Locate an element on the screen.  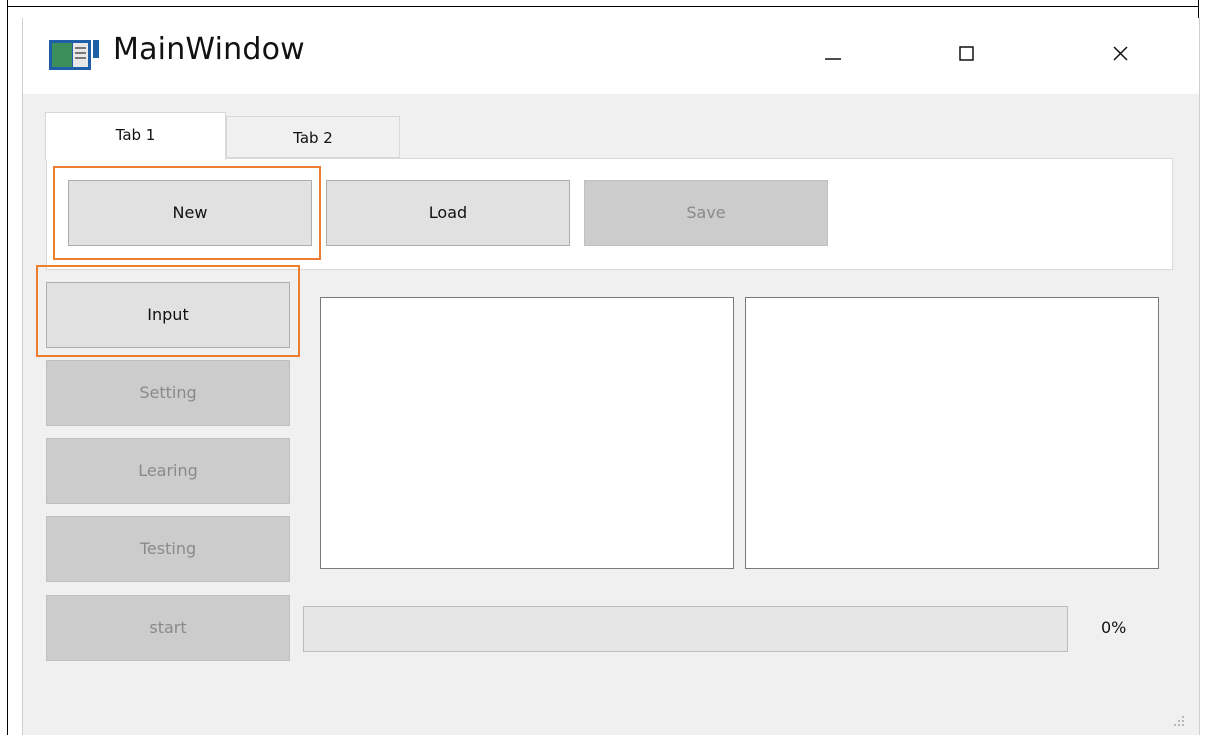
input-button-highlight is located at coordinates (168, 311).